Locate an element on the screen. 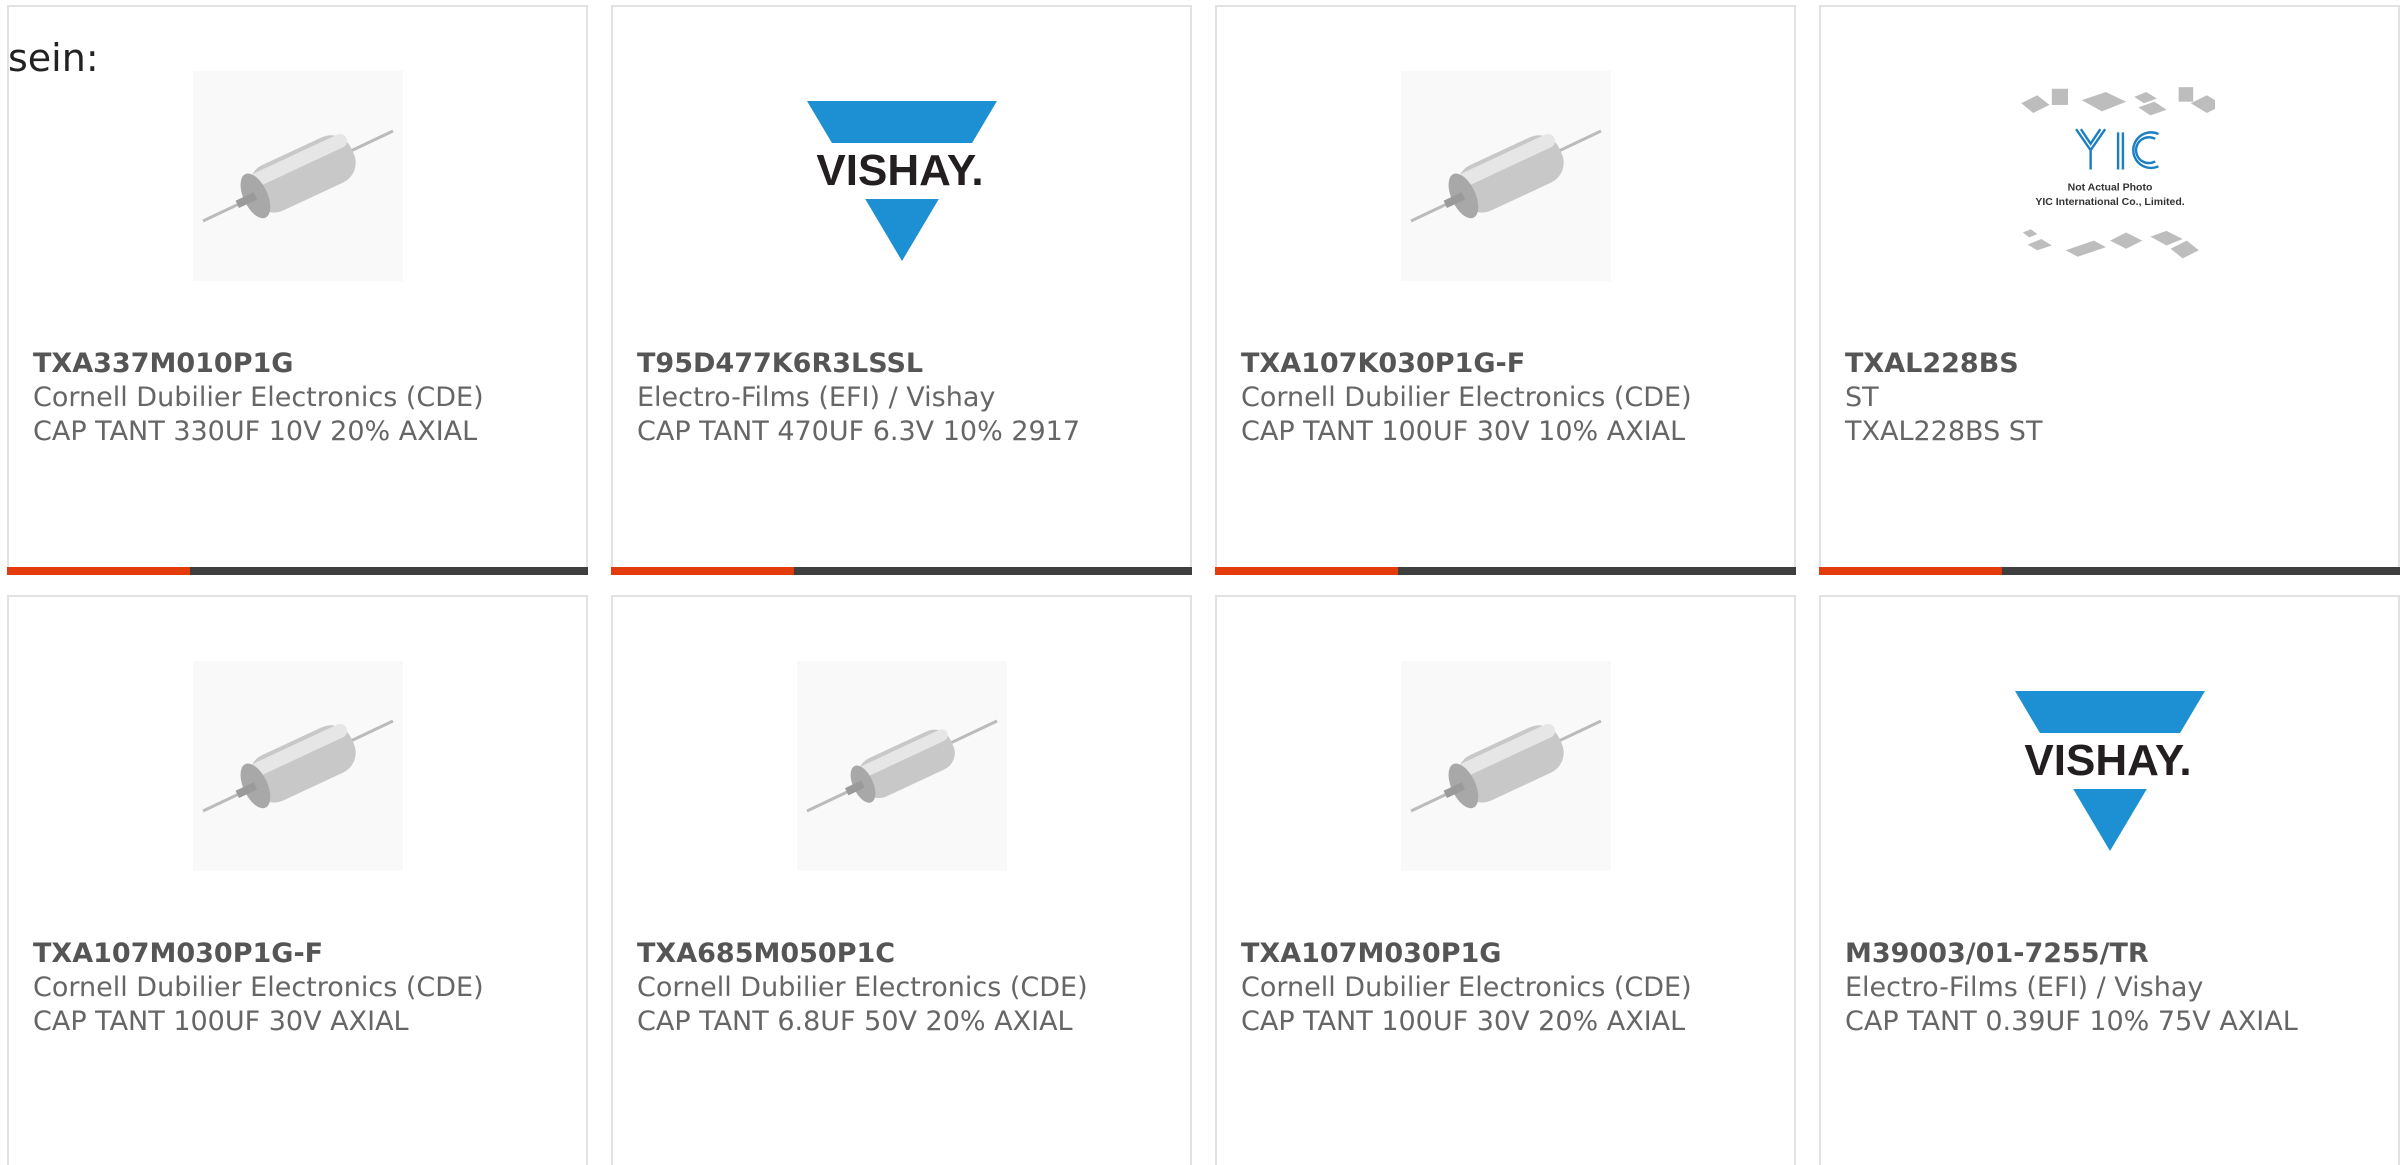 The width and height of the screenshot is (2400, 1165). manufacturer: ST is located at coordinates (1862, 397).